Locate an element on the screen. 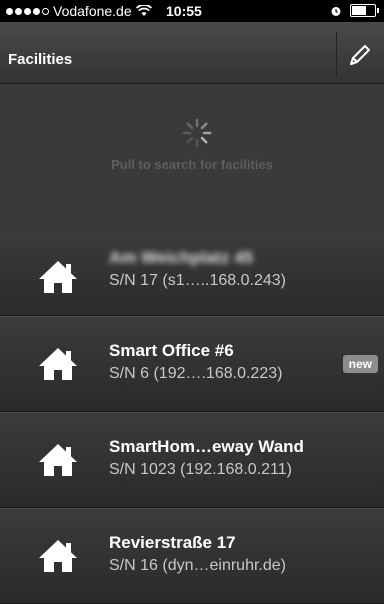 The height and width of the screenshot is (604, 384). status-bar: Vodafone.de 10:55 is located at coordinates (192, 11).